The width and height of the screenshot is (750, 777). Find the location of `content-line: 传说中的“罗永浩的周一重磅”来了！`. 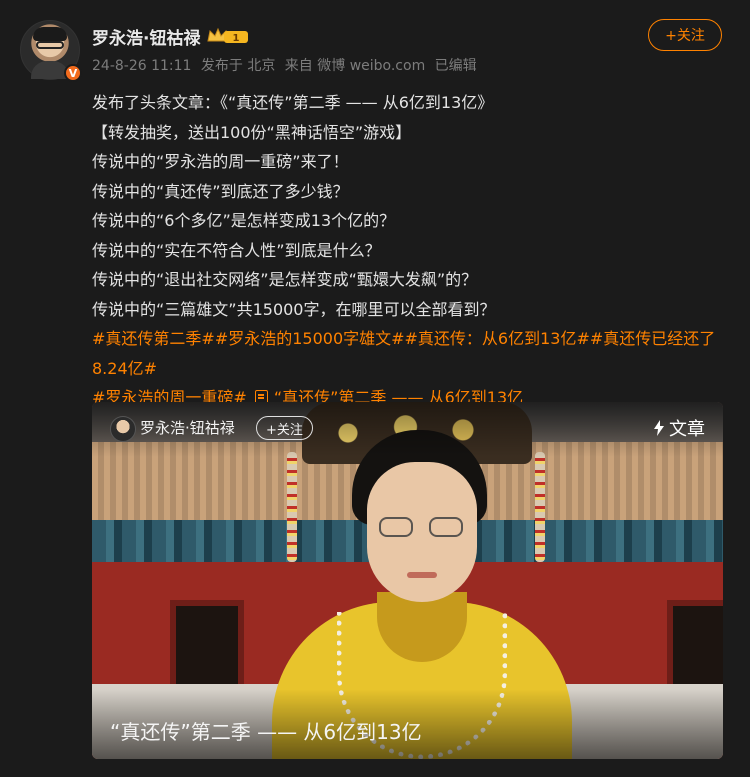

content-line: 传说中的“罗永浩的周一重磅”来了！ is located at coordinates (220, 161).